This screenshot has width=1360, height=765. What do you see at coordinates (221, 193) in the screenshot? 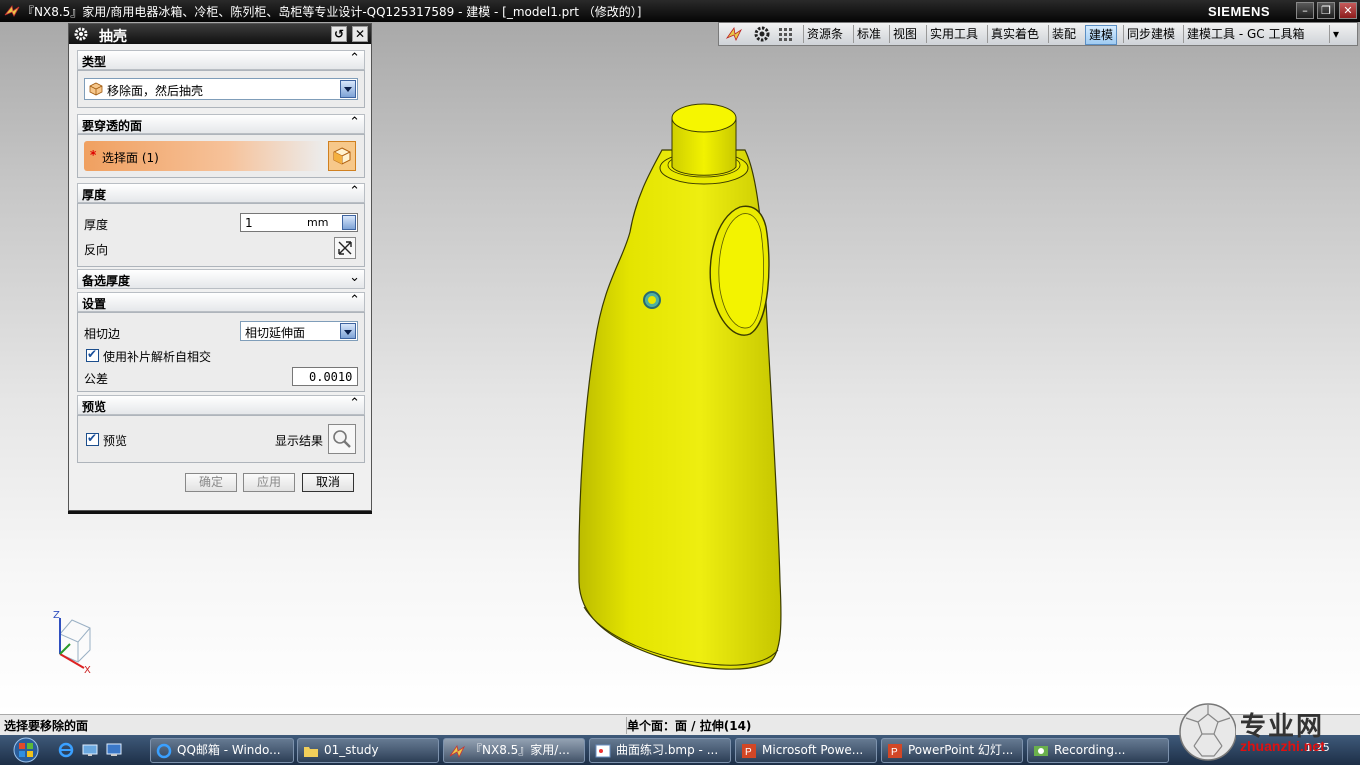
I see `section-thickness: 厚度 ⌃` at bounding box center [221, 193].